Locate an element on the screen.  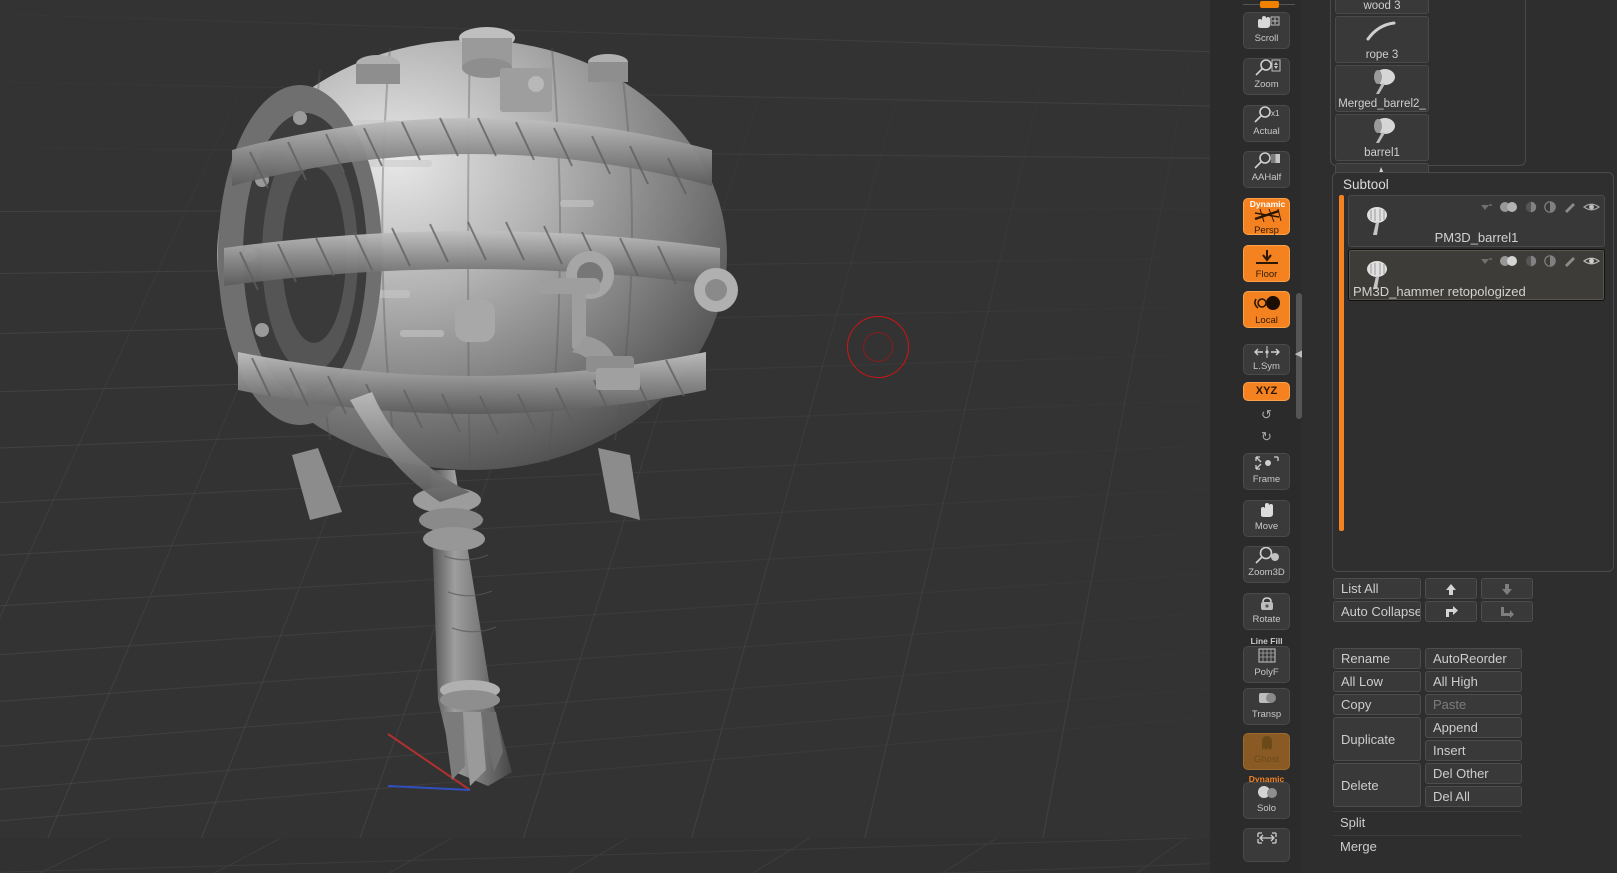
persp-button: Dynamic Persp is located at coordinates (1266, 217).